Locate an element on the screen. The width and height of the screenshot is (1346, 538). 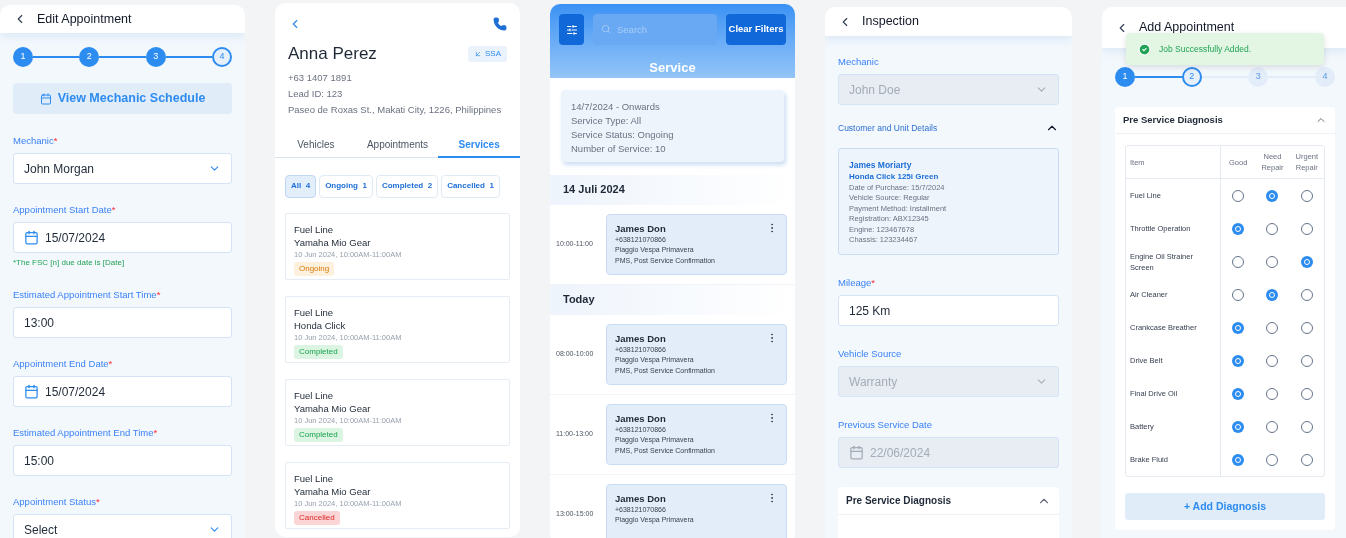
field-label: Appointment Start Date is located at coordinates (62, 210).